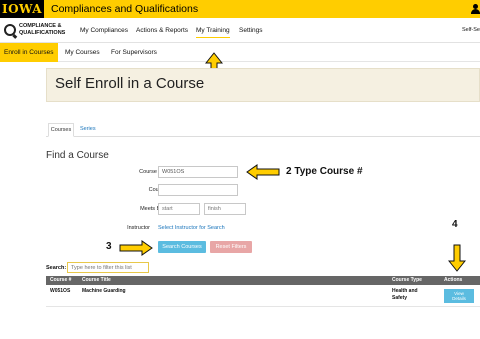 This screenshot has width=480, height=339. Describe the element at coordinates (124, 9) in the screenshot. I see `app-title: Compliances and Qualifications` at that location.